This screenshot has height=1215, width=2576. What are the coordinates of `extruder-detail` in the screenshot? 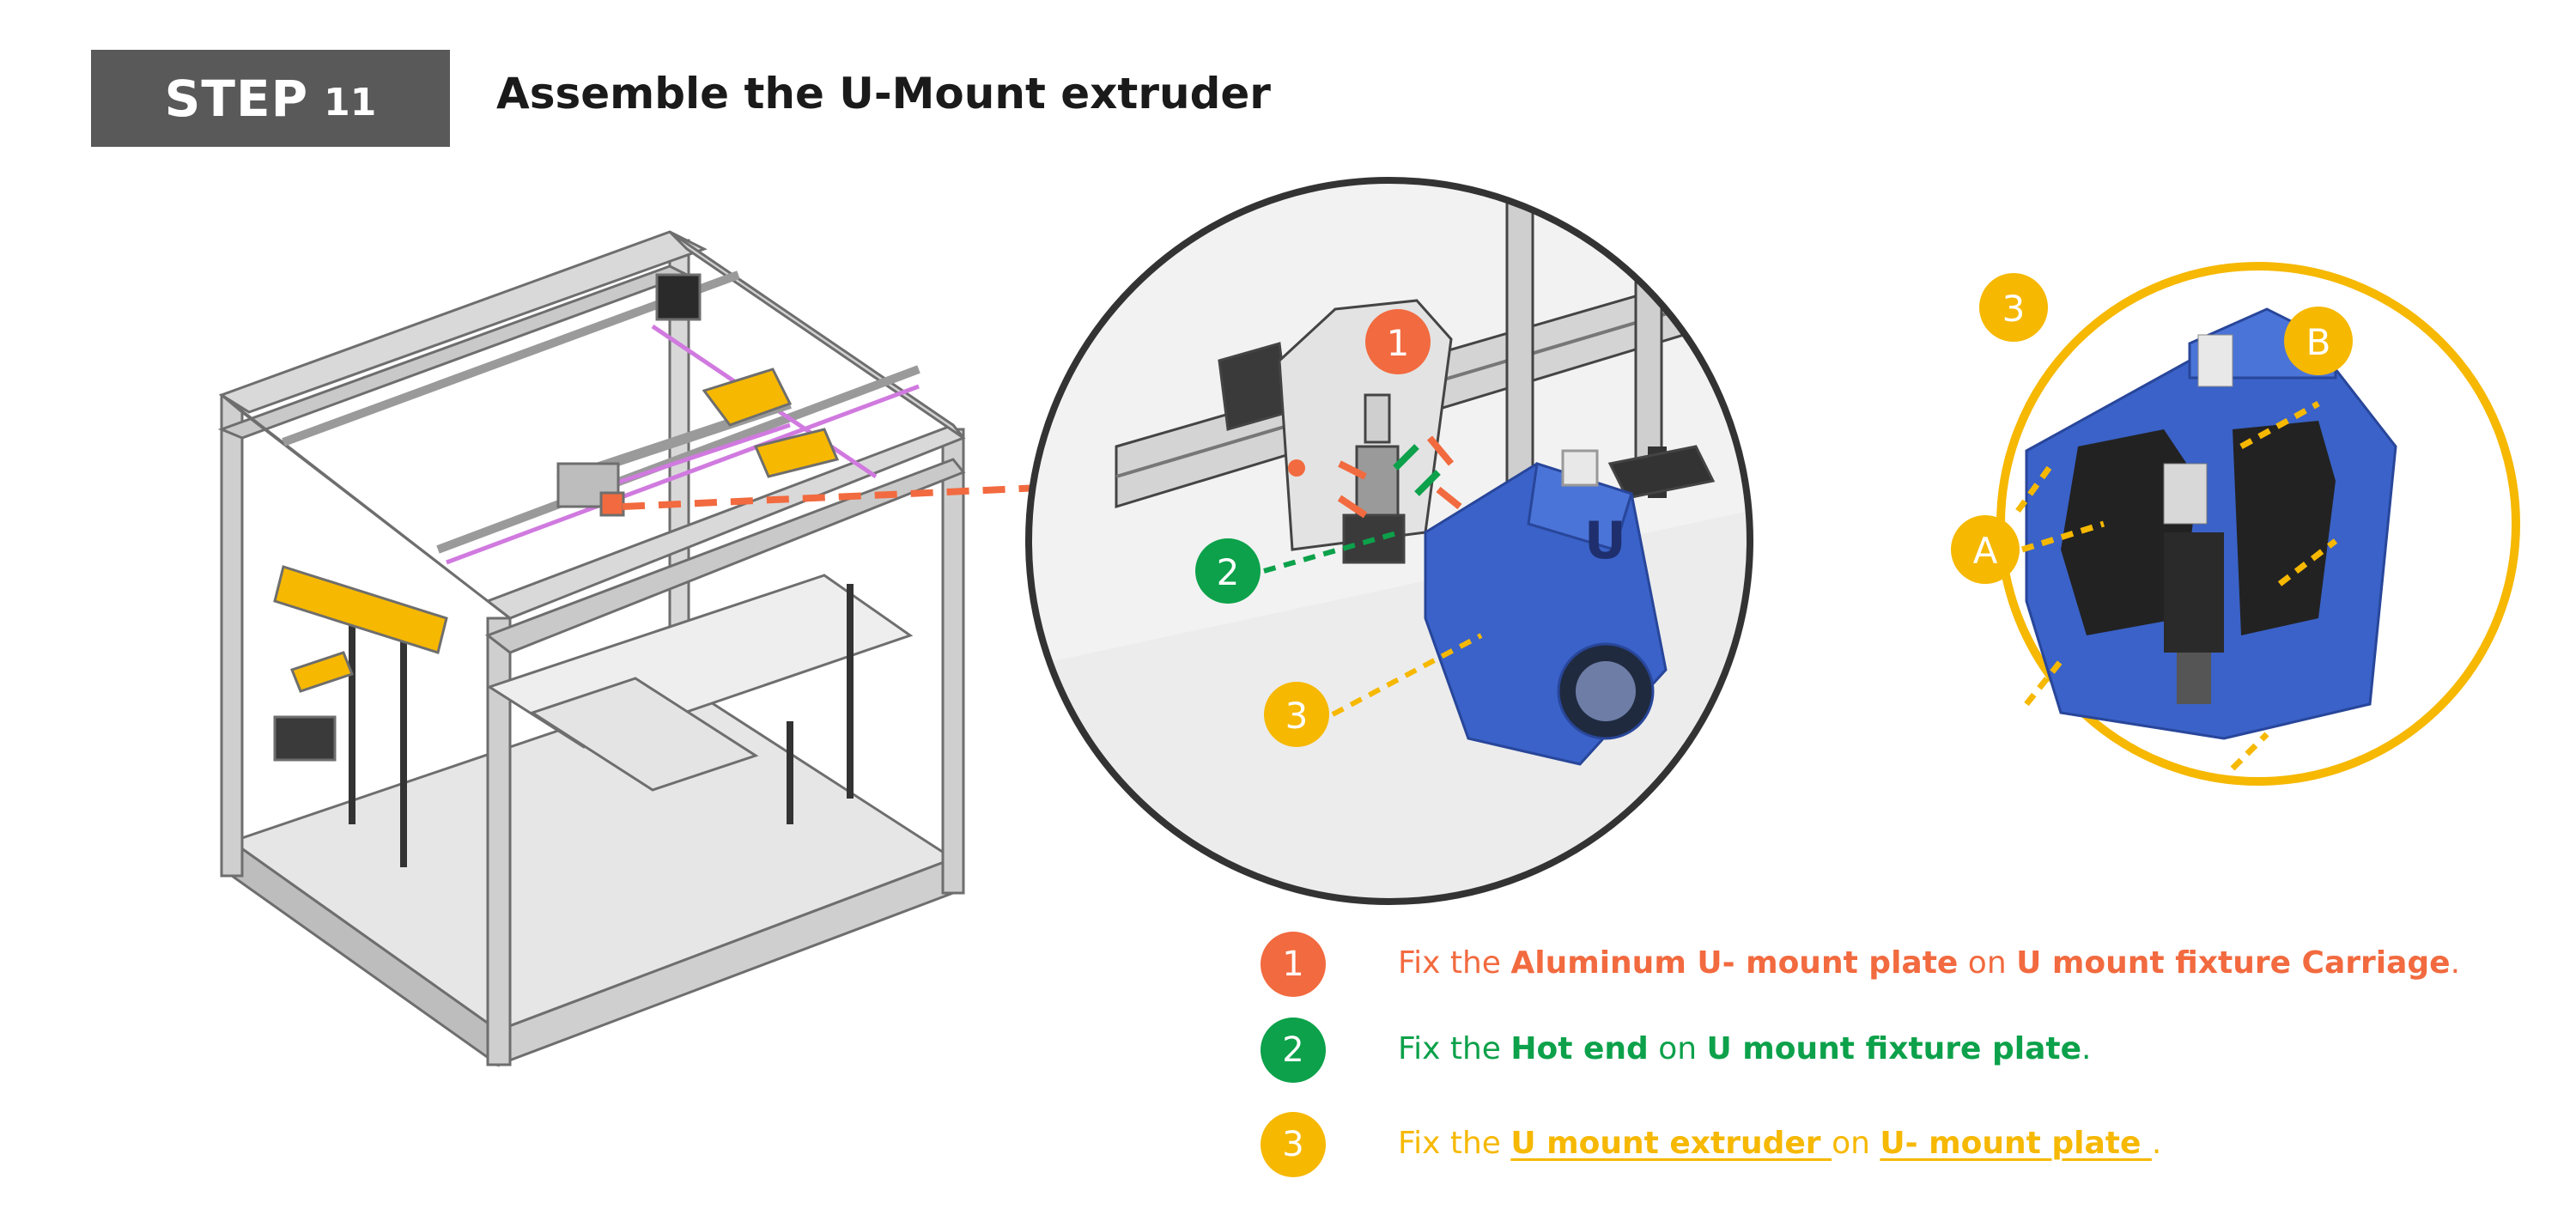 It's located at (2258, 524).